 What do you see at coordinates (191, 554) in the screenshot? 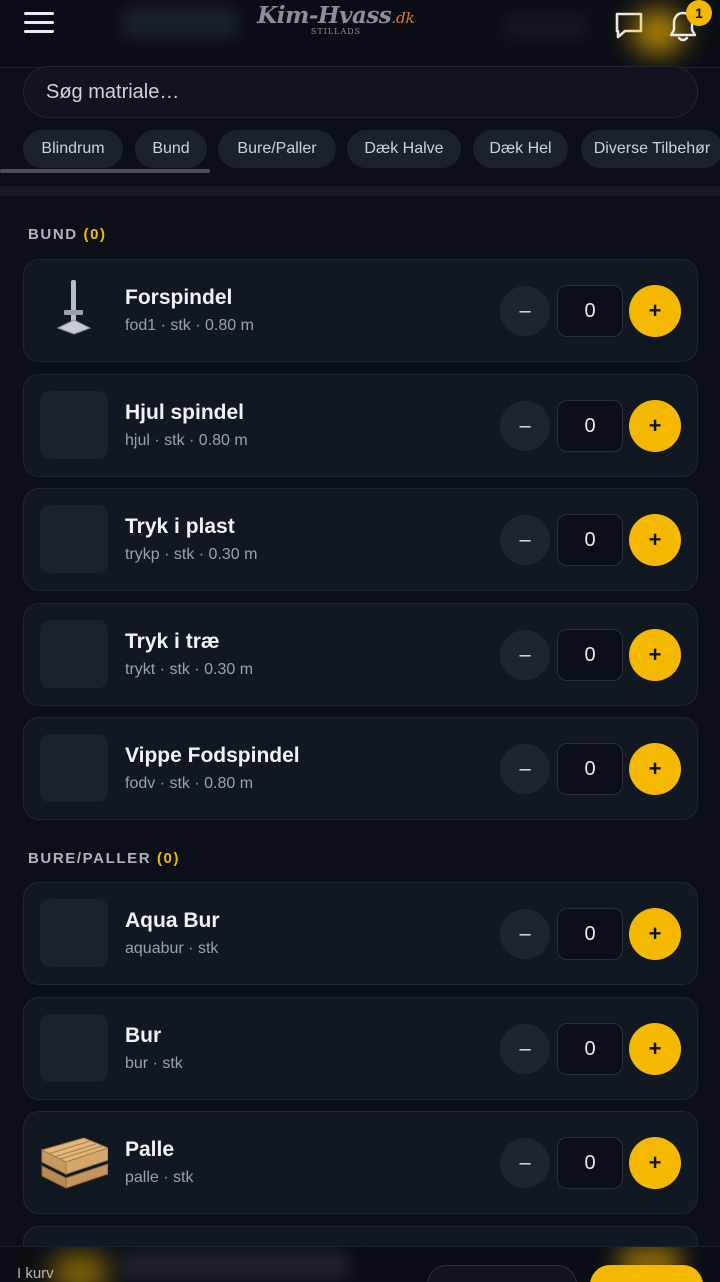
I see `product-meta: trykp · stk · 0.30 m` at bounding box center [191, 554].